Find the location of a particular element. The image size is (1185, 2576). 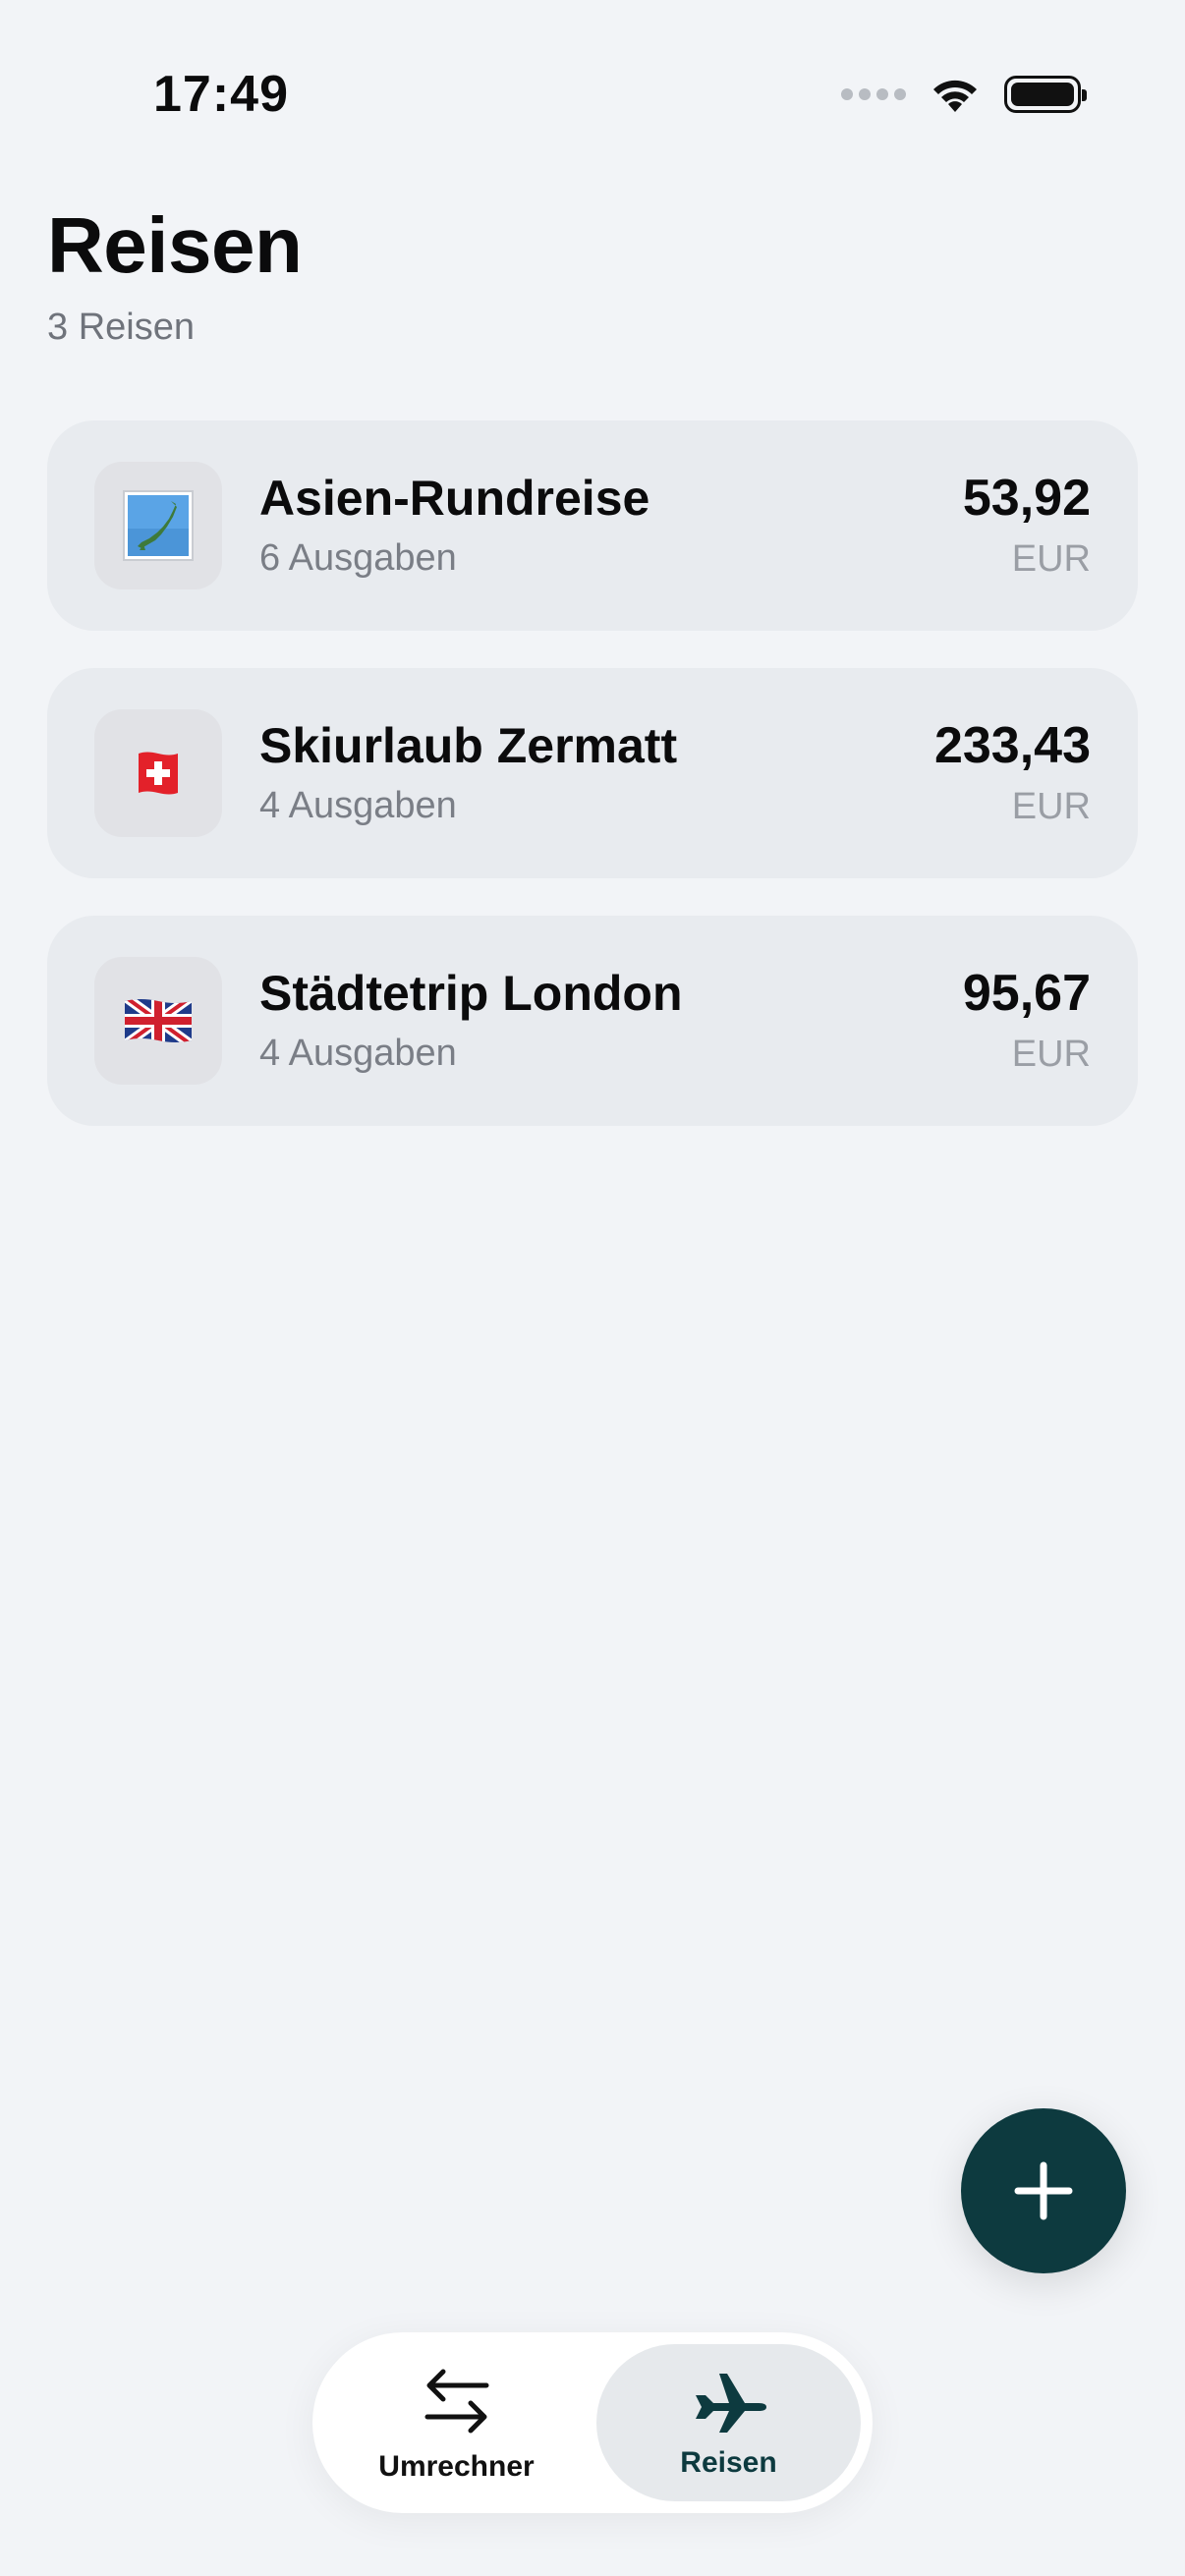

trip-card-zermatt: Skiurlaub Zermatt 4 Ausgaben 233,43 EUR is located at coordinates (592, 773).